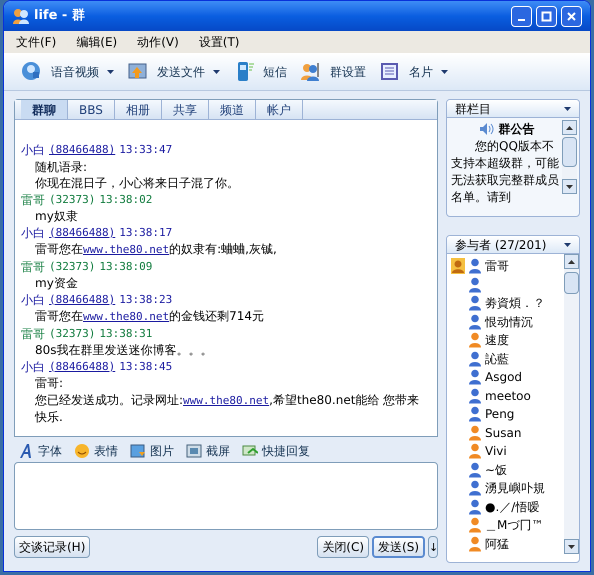 The height and width of the screenshot is (575, 594). What do you see at coordinates (145, 150) in the screenshot?
I see `message-time: 13:33:47` at bounding box center [145, 150].